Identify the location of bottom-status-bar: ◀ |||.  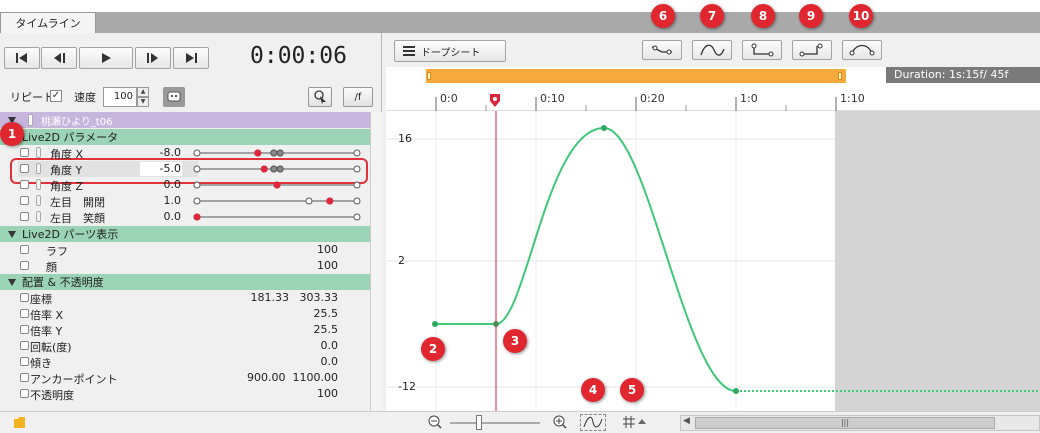
(520, 422).